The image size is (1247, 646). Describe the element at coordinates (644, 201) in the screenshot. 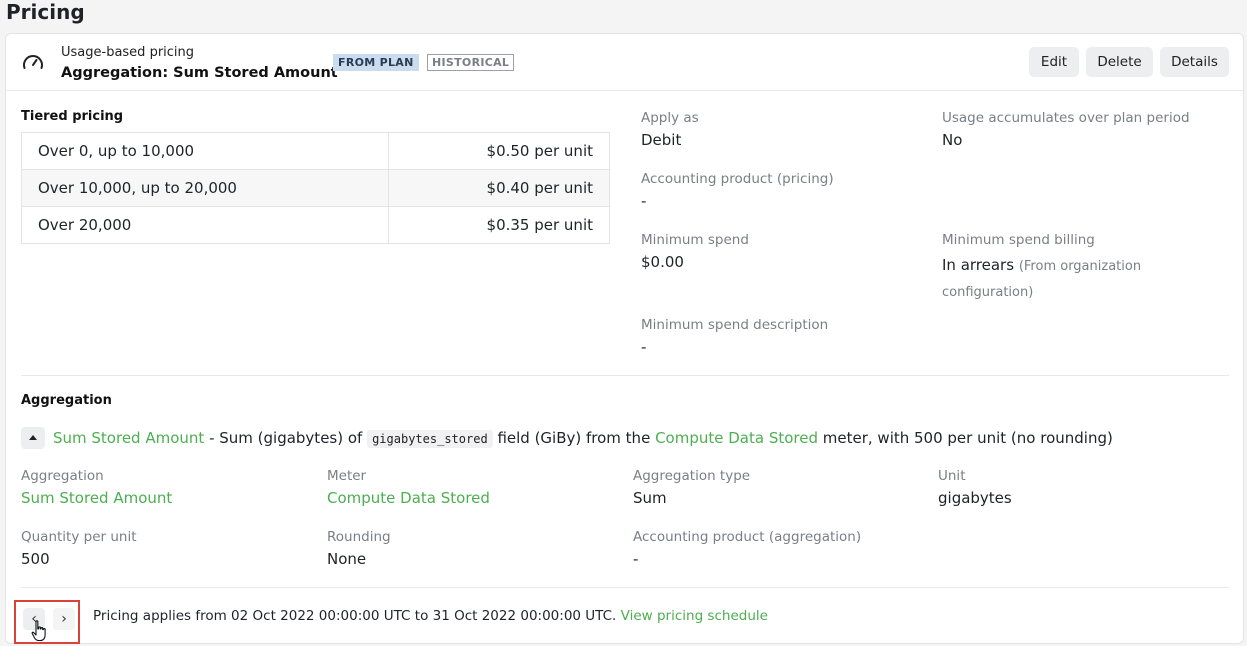

I see `accounting-pricing-value: -` at that location.